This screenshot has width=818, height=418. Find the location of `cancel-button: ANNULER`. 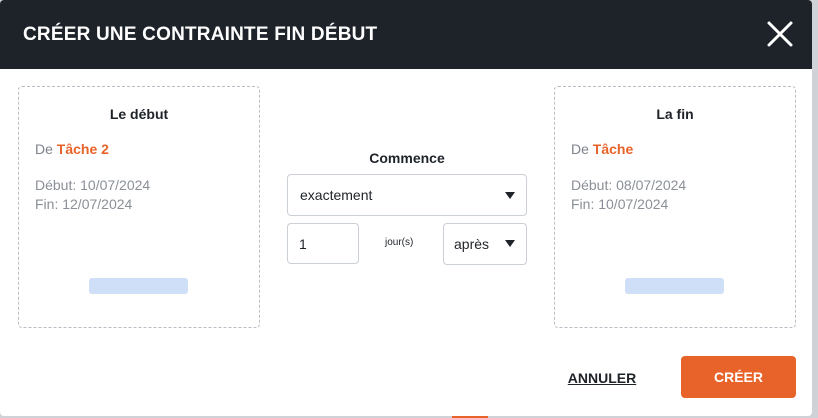

cancel-button: ANNULER is located at coordinates (602, 378).